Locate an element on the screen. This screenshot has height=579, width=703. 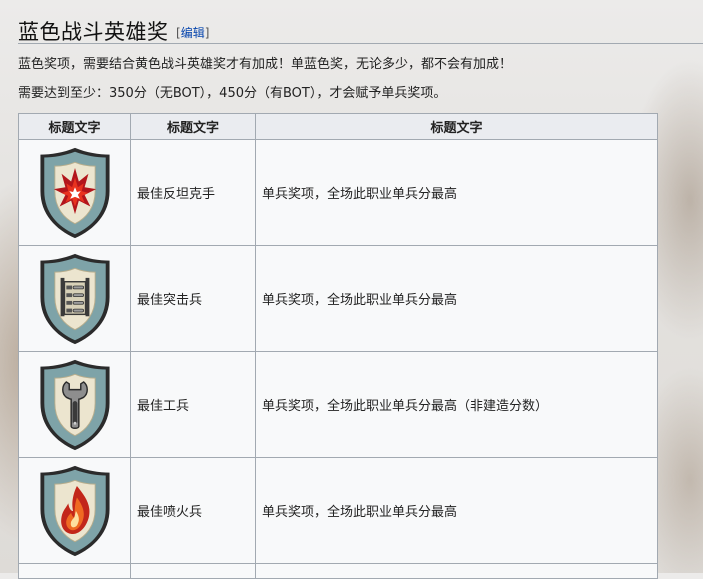
section-title: 蓝色战斗英雄奖 is located at coordinates (93, 32).